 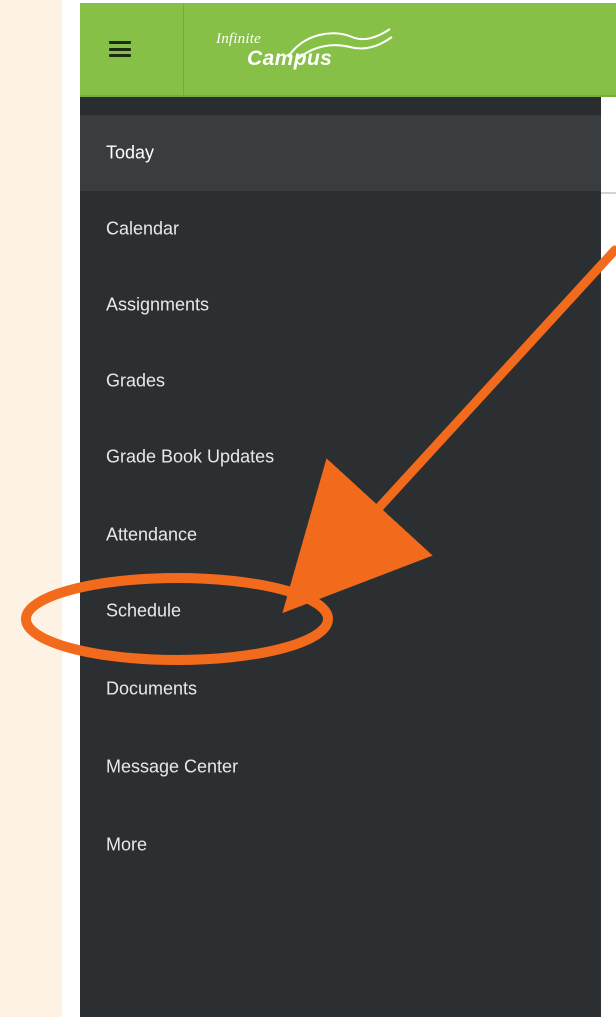 What do you see at coordinates (238, 39) in the screenshot?
I see `logo-text-top: Infinite` at bounding box center [238, 39].